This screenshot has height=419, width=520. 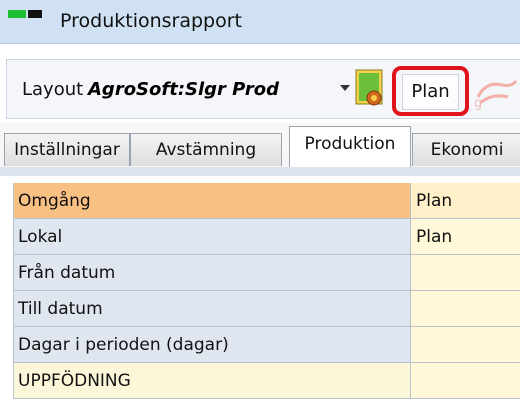 I want to click on row-label: Lokal, so click(x=211, y=237).